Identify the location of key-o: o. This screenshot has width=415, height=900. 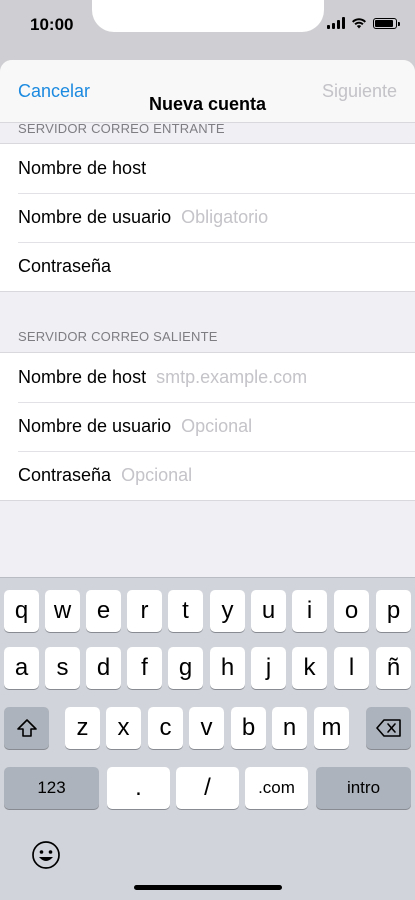
(351, 611).